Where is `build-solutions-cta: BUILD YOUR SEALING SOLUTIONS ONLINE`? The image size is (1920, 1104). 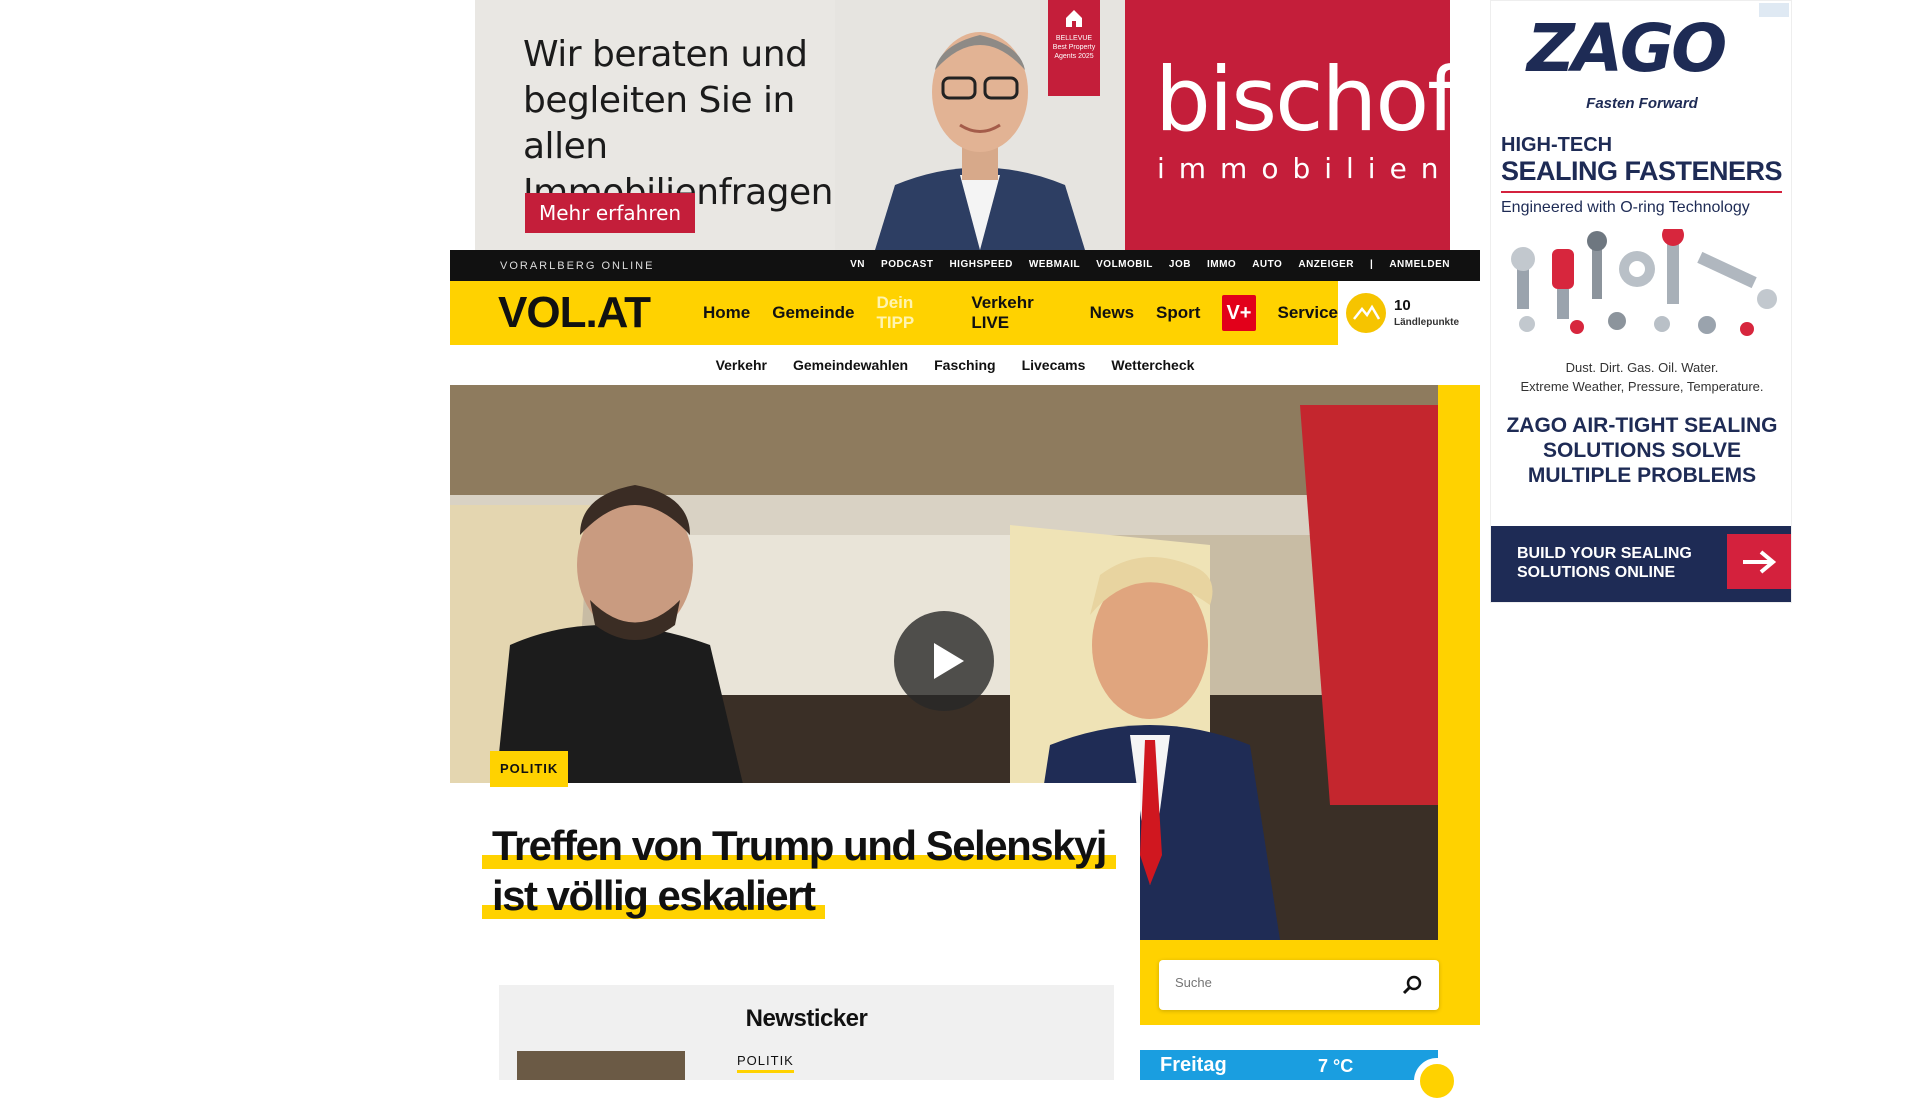
build-solutions-cta: BUILD YOUR SEALING SOLUTIONS ONLINE is located at coordinates (1641, 564).